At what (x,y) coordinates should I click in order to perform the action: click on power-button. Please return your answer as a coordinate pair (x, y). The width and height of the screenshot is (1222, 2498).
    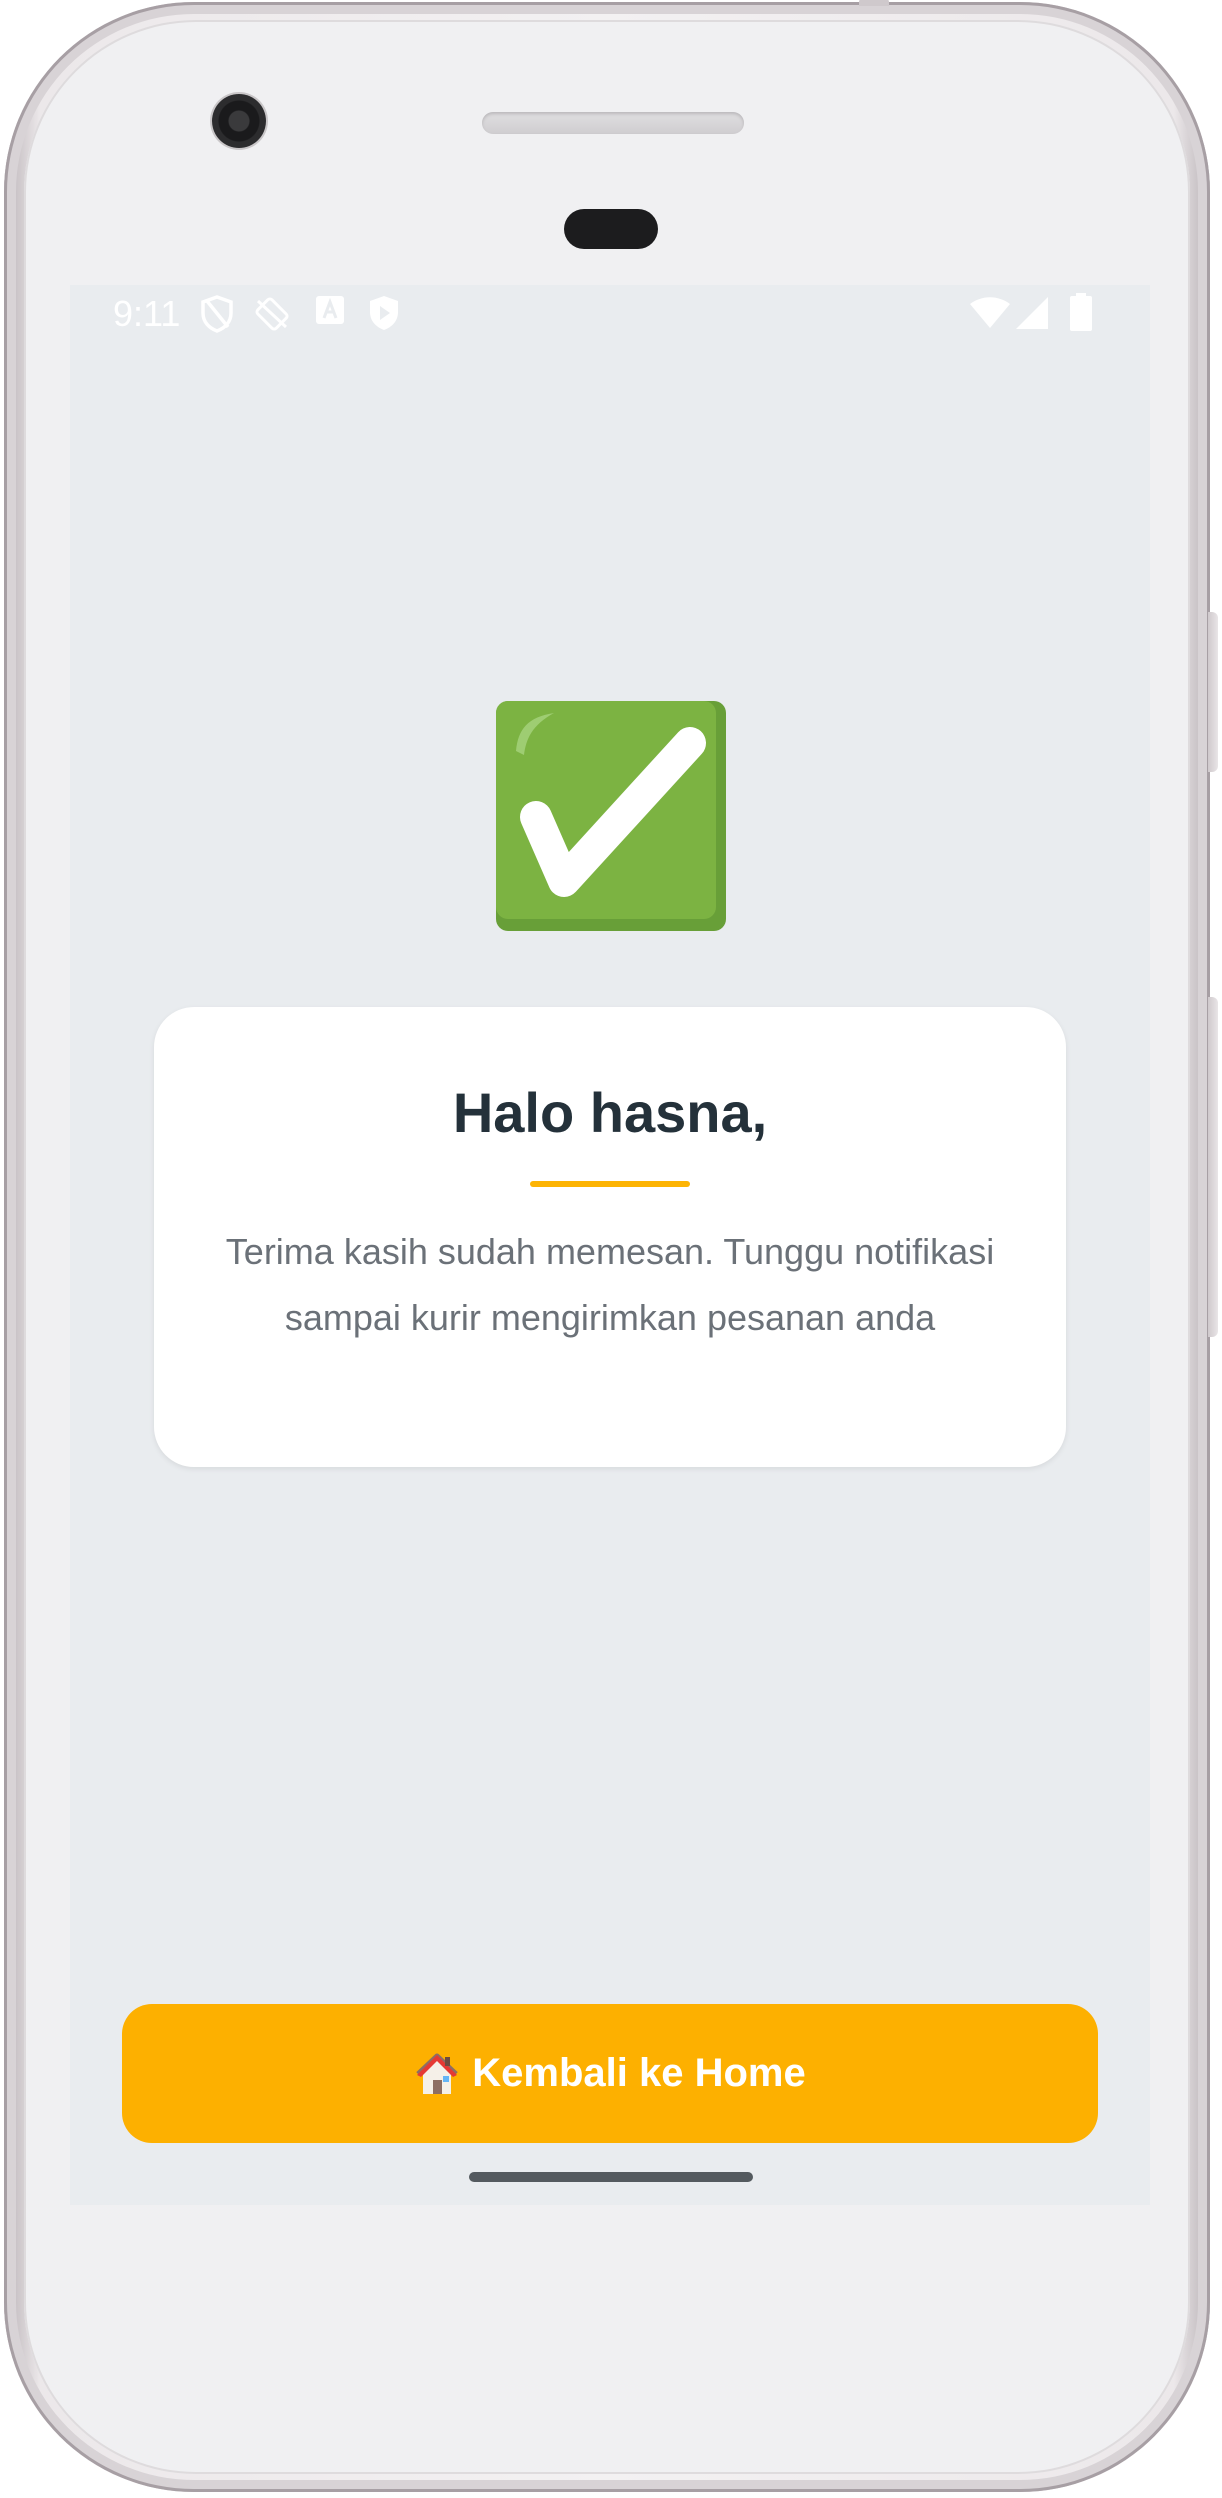
    Looking at the image, I should click on (1213, 692).